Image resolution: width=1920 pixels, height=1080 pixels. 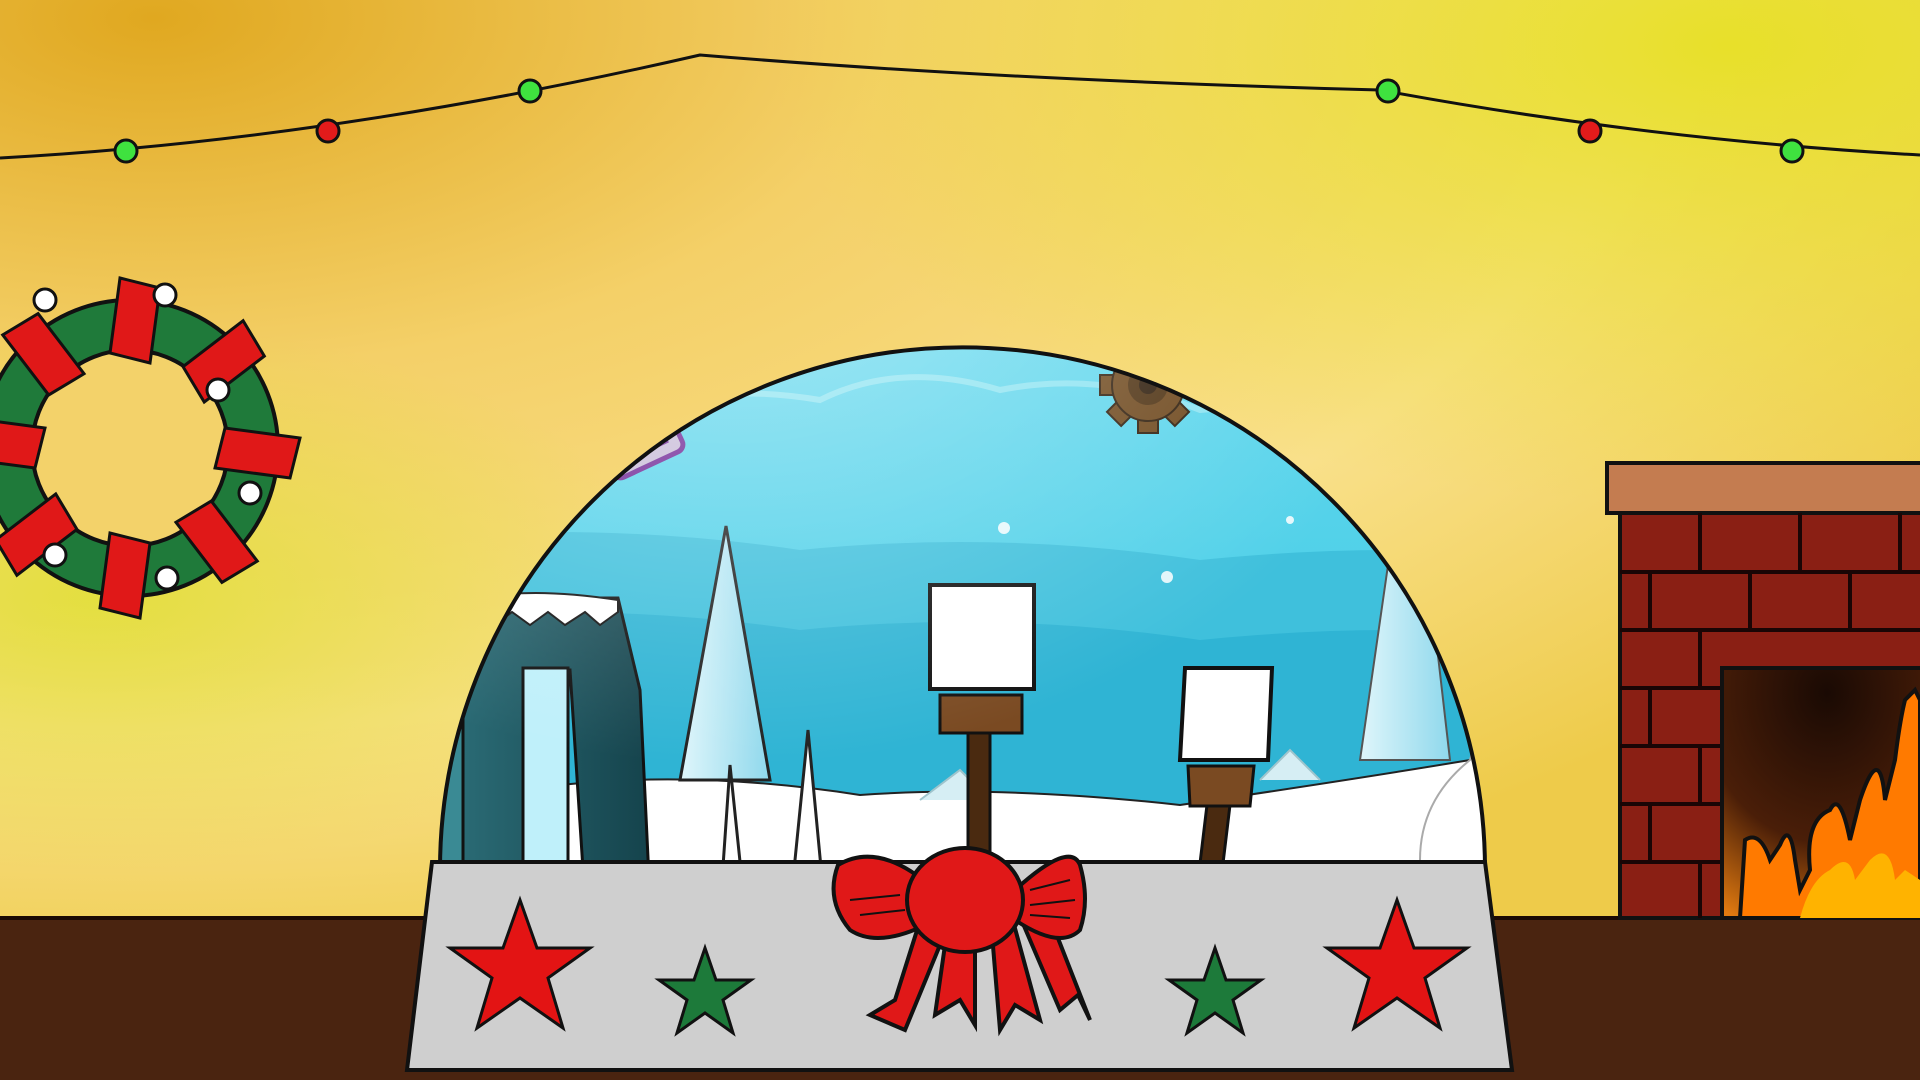 What do you see at coordinates (1762, 488) in the screenshot?
I see `mantel` at bounding box center [1762, 488].